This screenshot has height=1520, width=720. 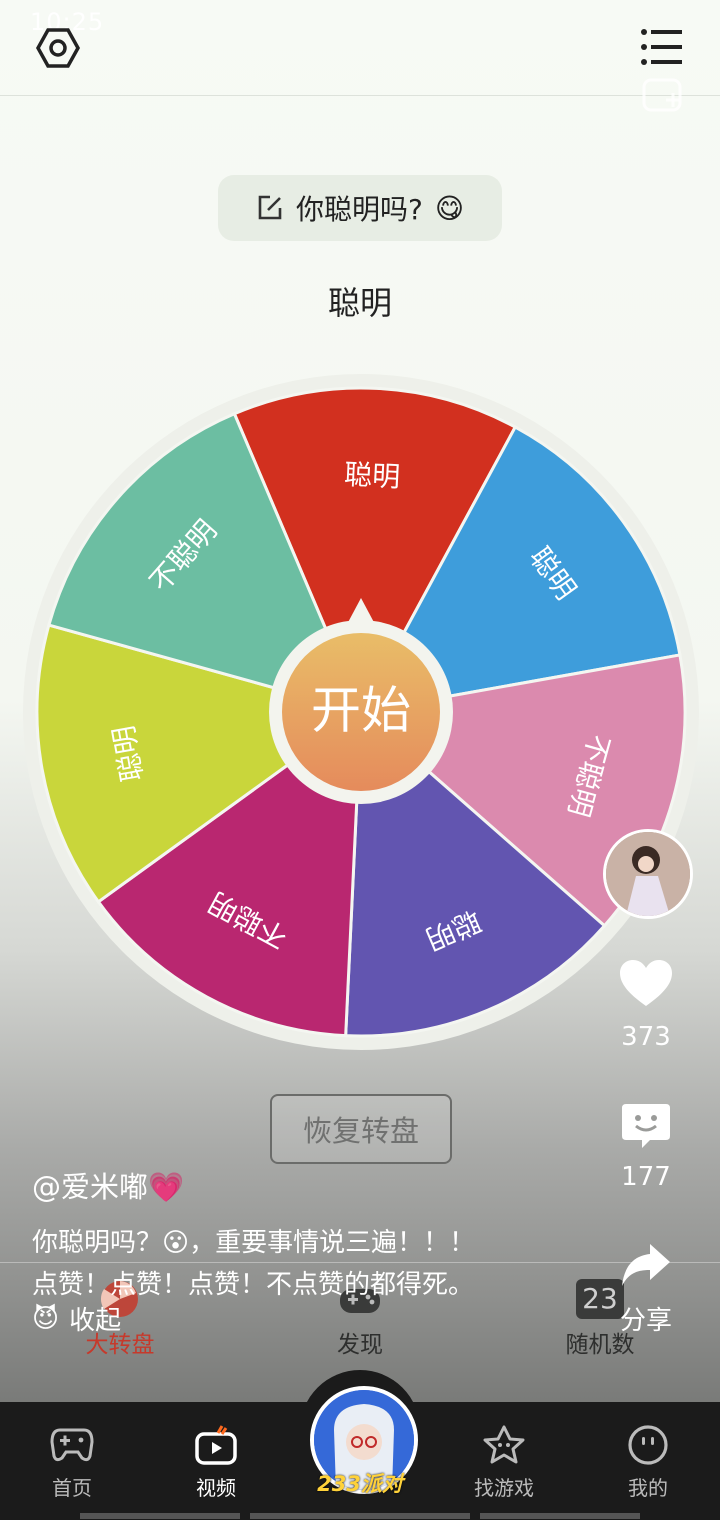 What do you see at coordinates (46, 1318) in the screenshot?
I see `devil-emoji-icon: 😈` at bounding box center [46, 1318].